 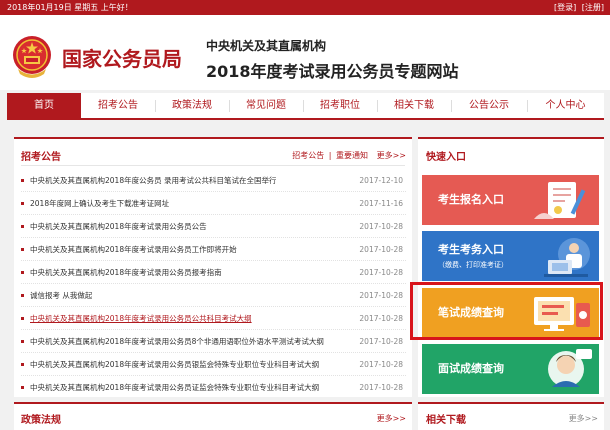 I want to click on downloads-more-link: 更多>>, so click(x=583, y=418).